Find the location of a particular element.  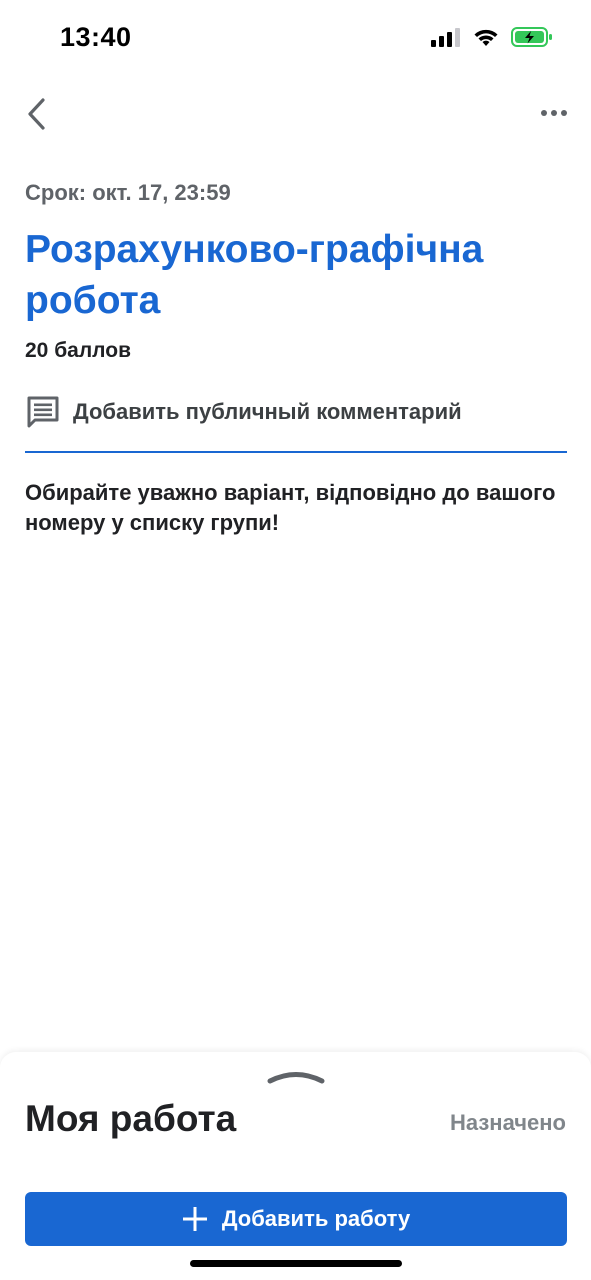

plus-icon is located at coordinates (194, 1219).